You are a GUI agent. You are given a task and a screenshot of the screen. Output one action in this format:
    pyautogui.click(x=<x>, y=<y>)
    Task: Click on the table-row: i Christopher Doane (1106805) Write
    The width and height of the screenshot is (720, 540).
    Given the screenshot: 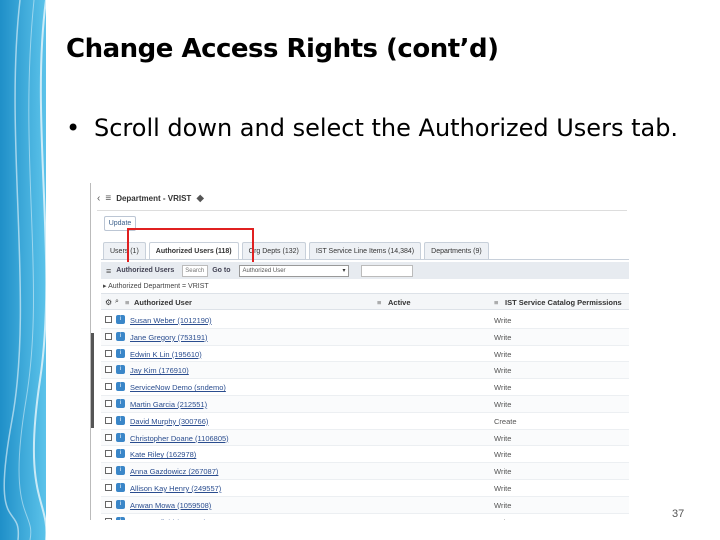 What is the action you would take?
    pyautogui.click(x=365, y=438)
    